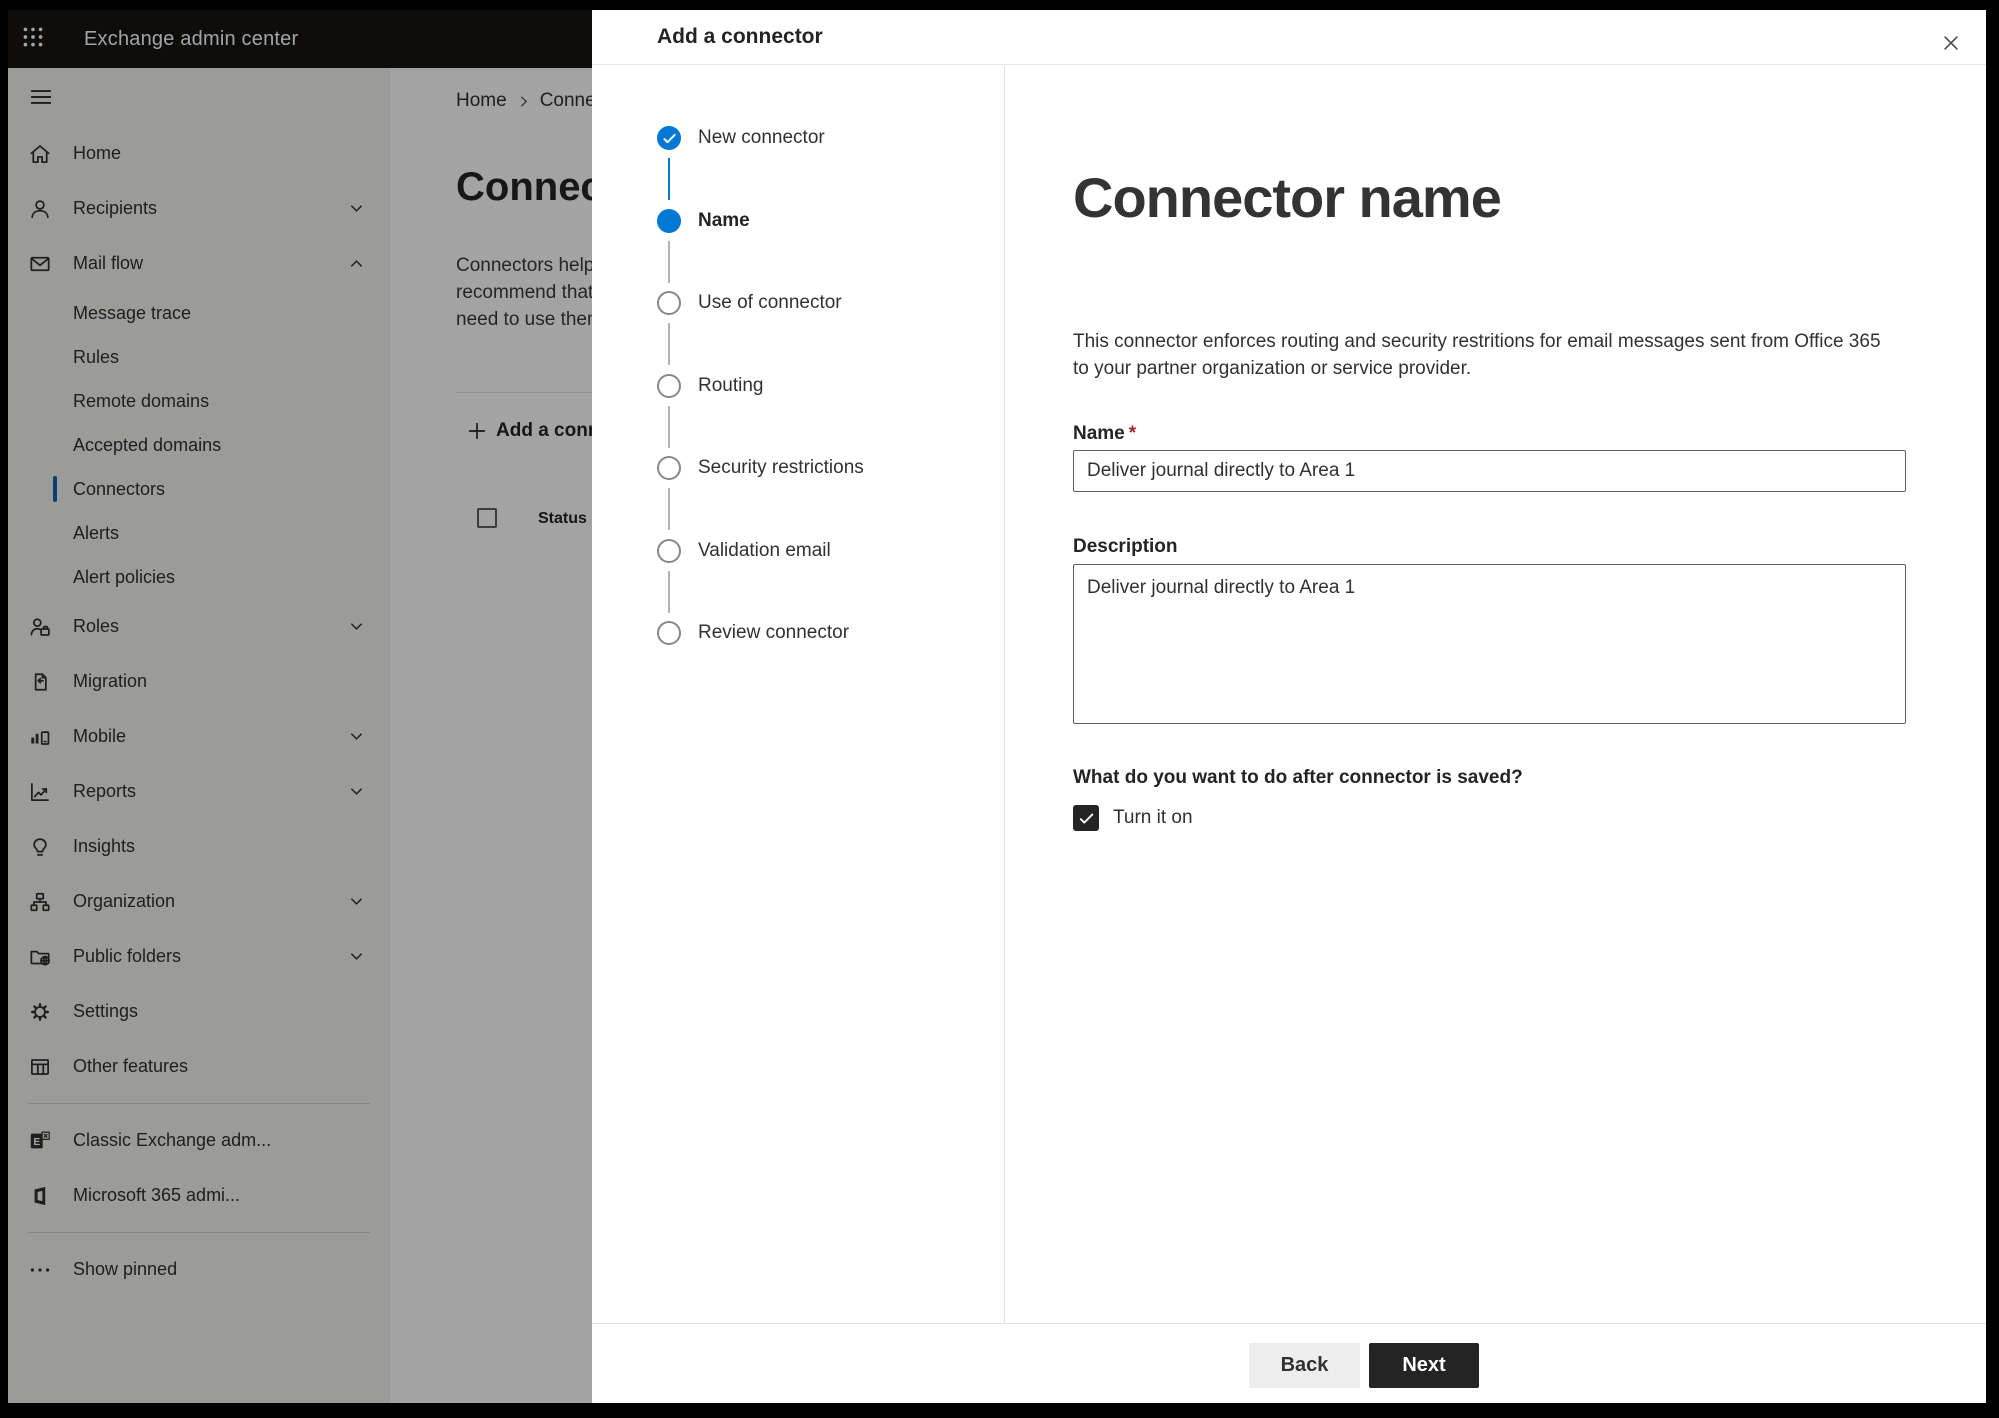 This screenshot has width=1999, height=1418. Describe the element at coordinates (1289, 37) in the screenshot. I see `modal-header: Add a connector` at that location.